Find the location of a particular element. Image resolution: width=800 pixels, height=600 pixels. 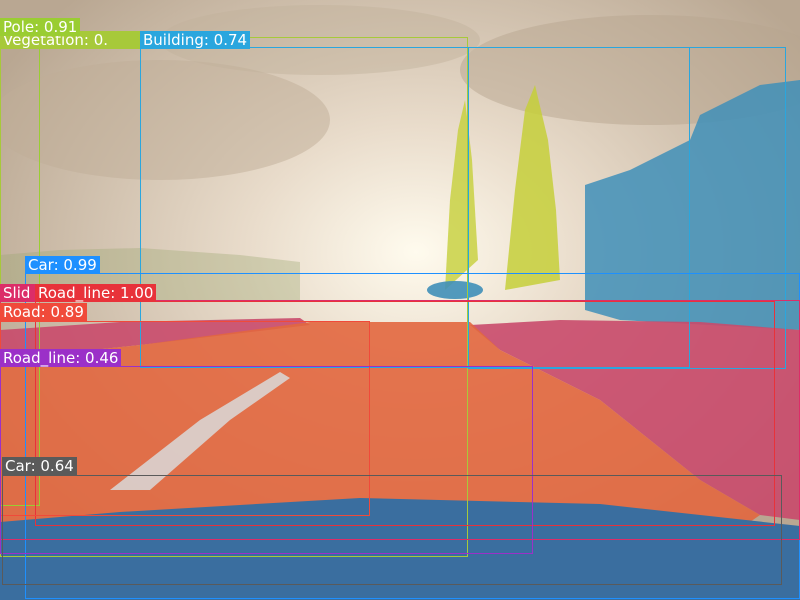

cloud is located at coordinates (165, 120).